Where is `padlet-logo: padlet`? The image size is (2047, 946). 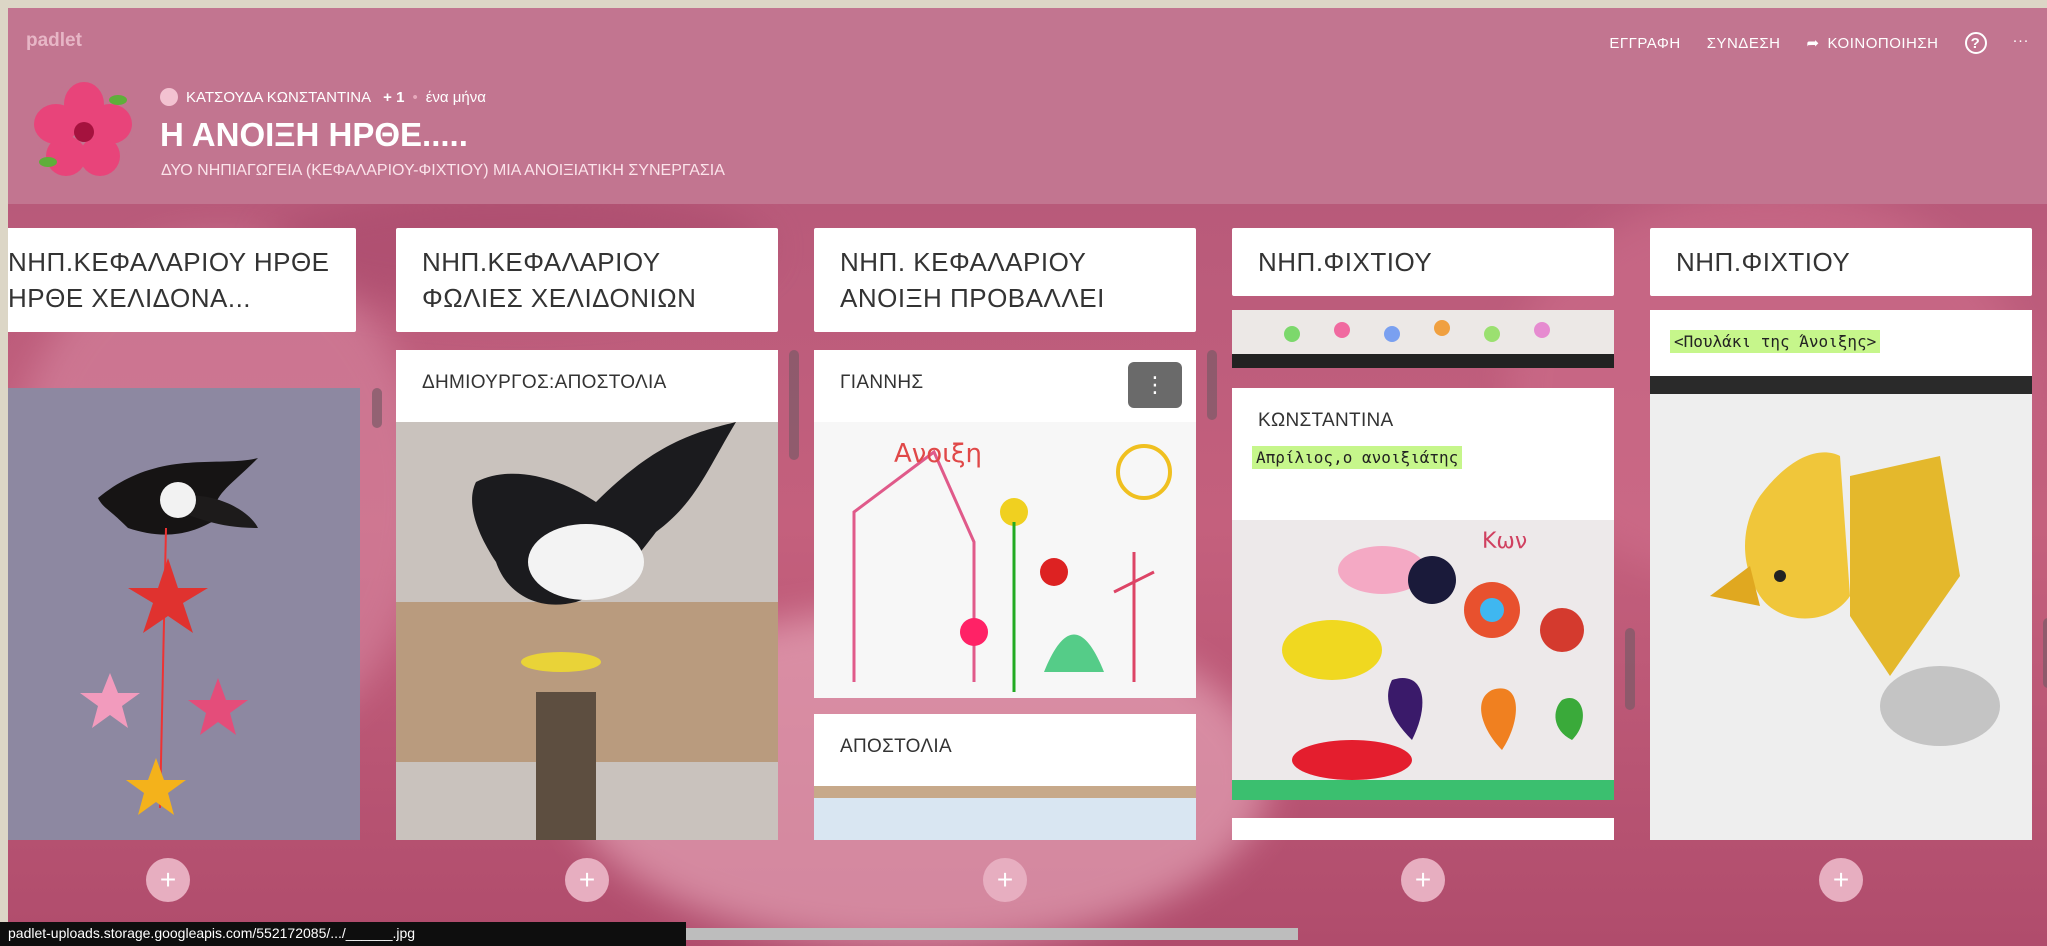
padlet-logo: padlet is located at coordinates (54, 41).